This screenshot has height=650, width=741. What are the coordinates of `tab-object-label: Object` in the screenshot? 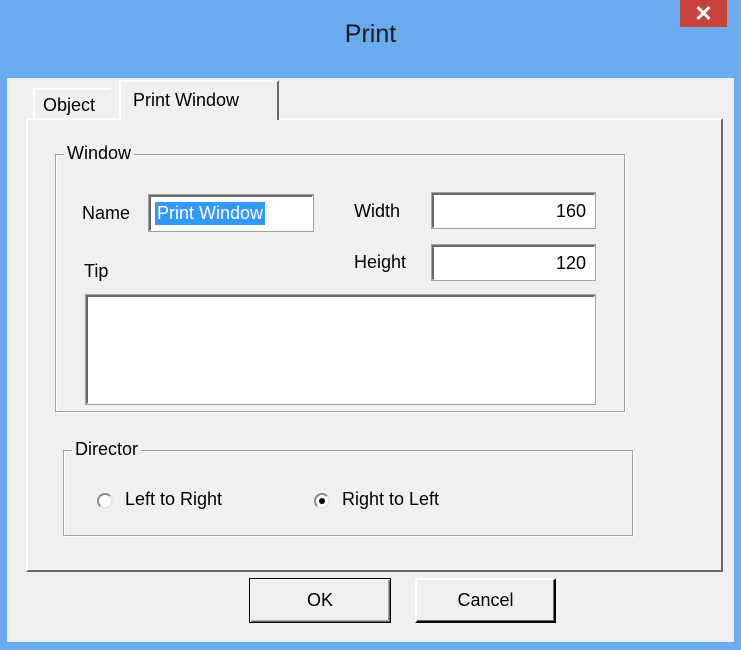 It's located at (69, 105).